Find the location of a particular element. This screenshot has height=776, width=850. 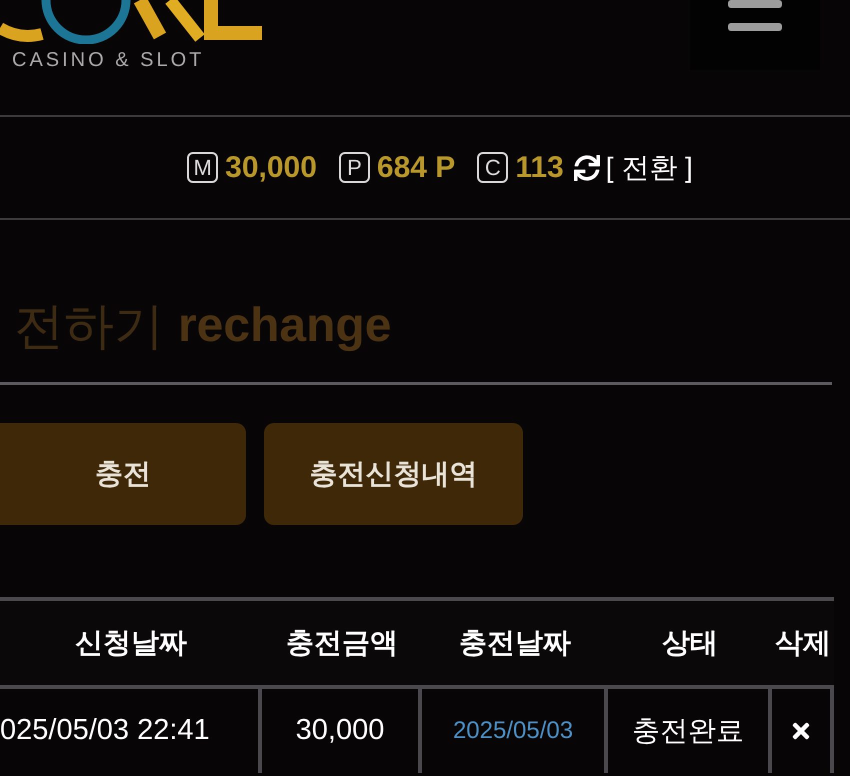

refresh-icon is located at coordinates (587, 167).